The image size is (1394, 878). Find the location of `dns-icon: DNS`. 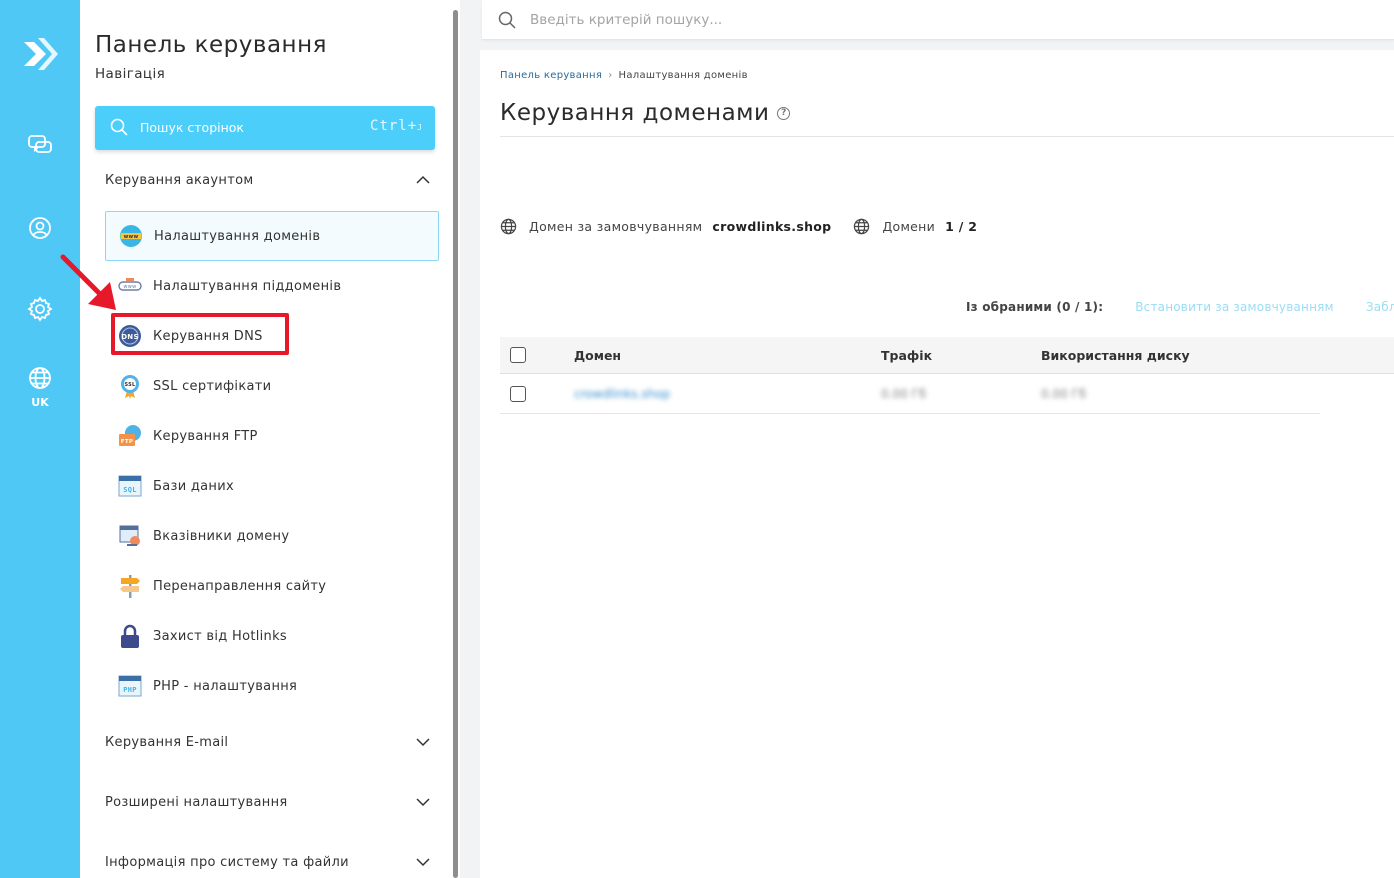

dns-icon: DNS is located at coordinates (130, 336).